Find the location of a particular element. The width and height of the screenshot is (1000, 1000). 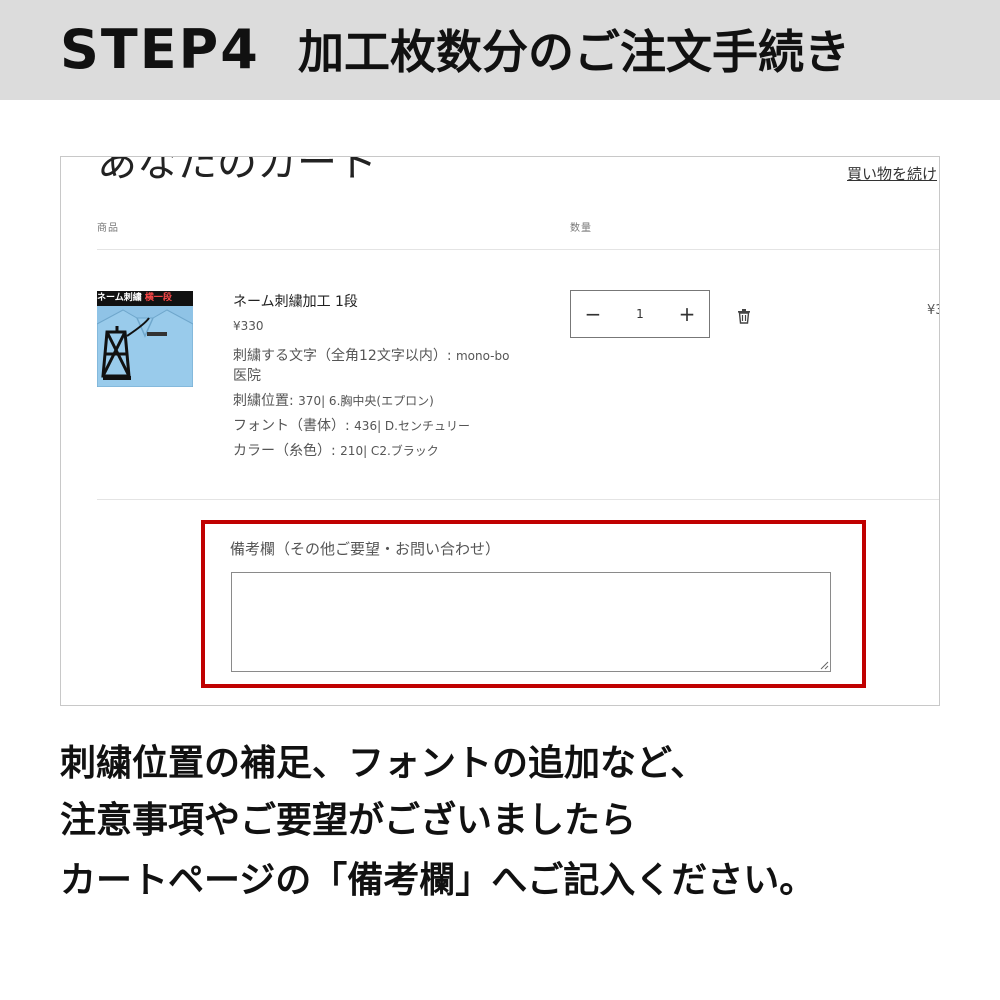

property-value: 370| 6.胸中央(エプロン) is located at coordinates (366, 401).